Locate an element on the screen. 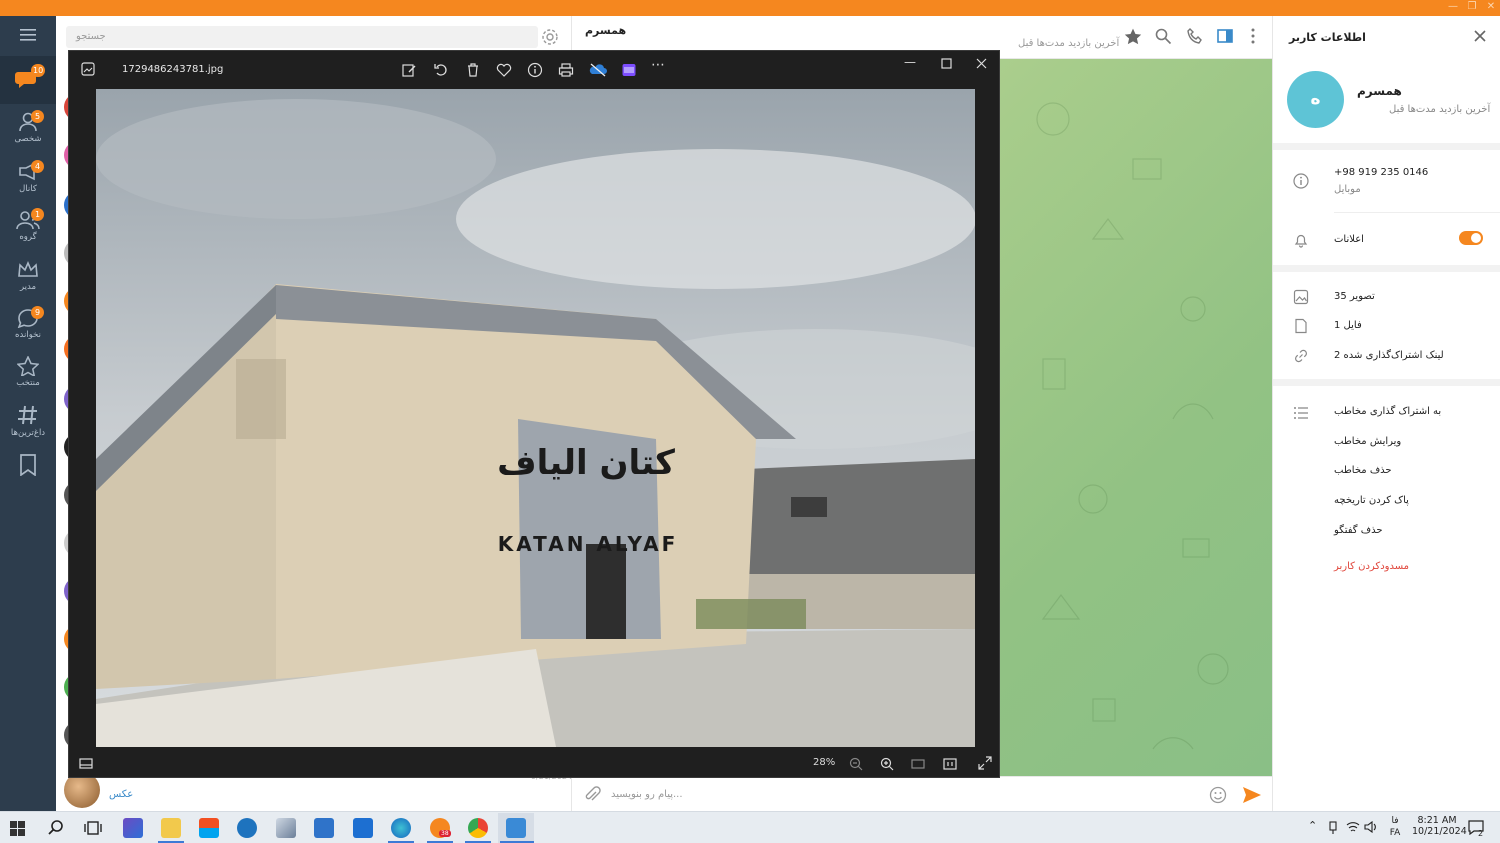 The height and width of the screenshot is (843, 1500). hamburger-icon is located at coordinates (28, 35).